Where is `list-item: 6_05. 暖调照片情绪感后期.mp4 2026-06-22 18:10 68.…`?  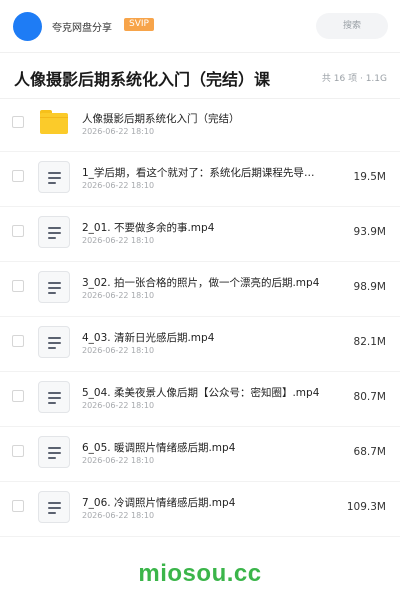
list-item: 6_05. 暖调照片情绪感后期.mp4 2026-06-22 18:10 68.… is located at coordinates (200, 454).